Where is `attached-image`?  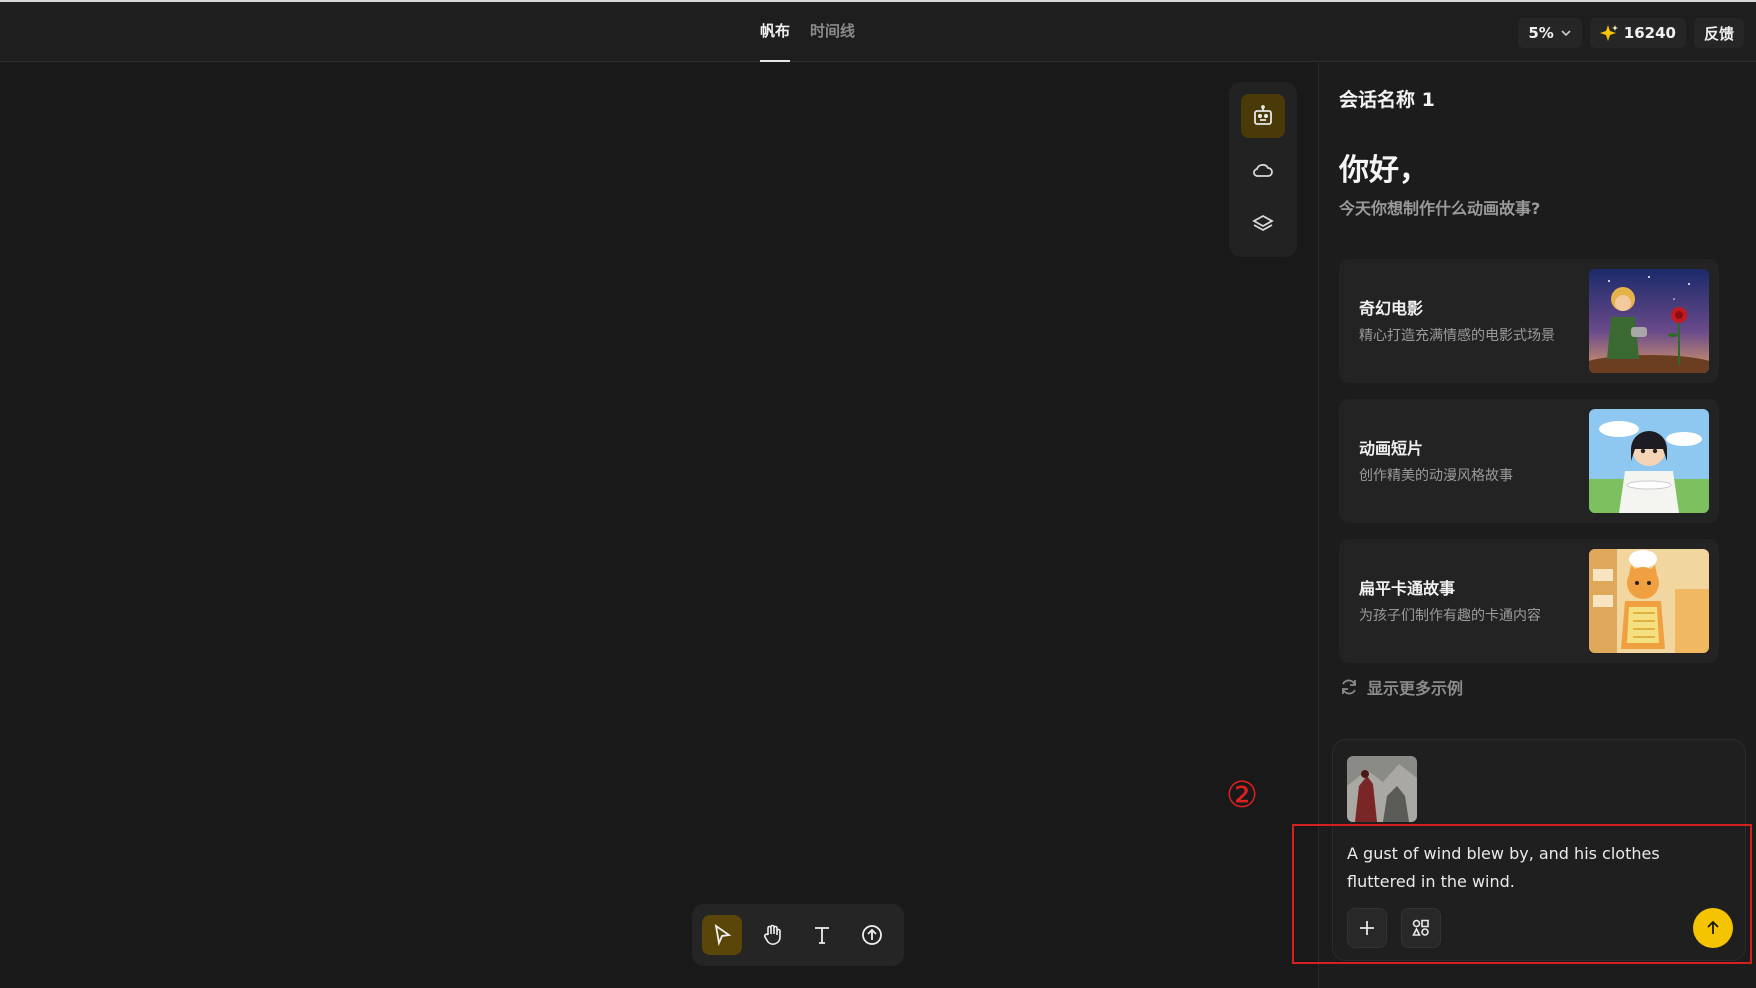 attached-image is located at coordinates (1382, 789).